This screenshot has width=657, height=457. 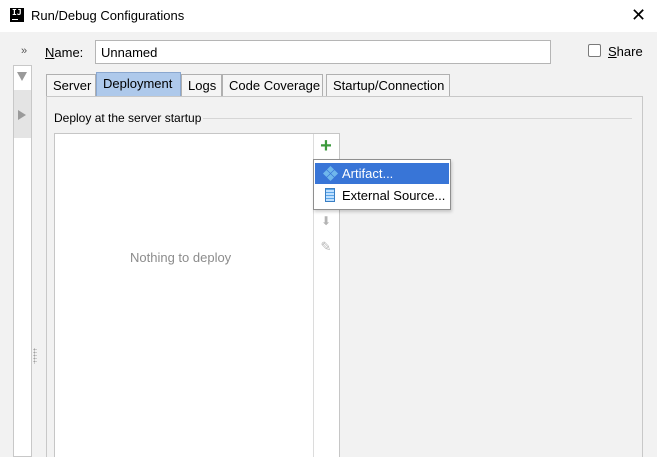 What do you see at coordinates (181, 257) in the screenshot?
I see `empty-list-text: Nothing to deploy` at bounding box center [181, 257].